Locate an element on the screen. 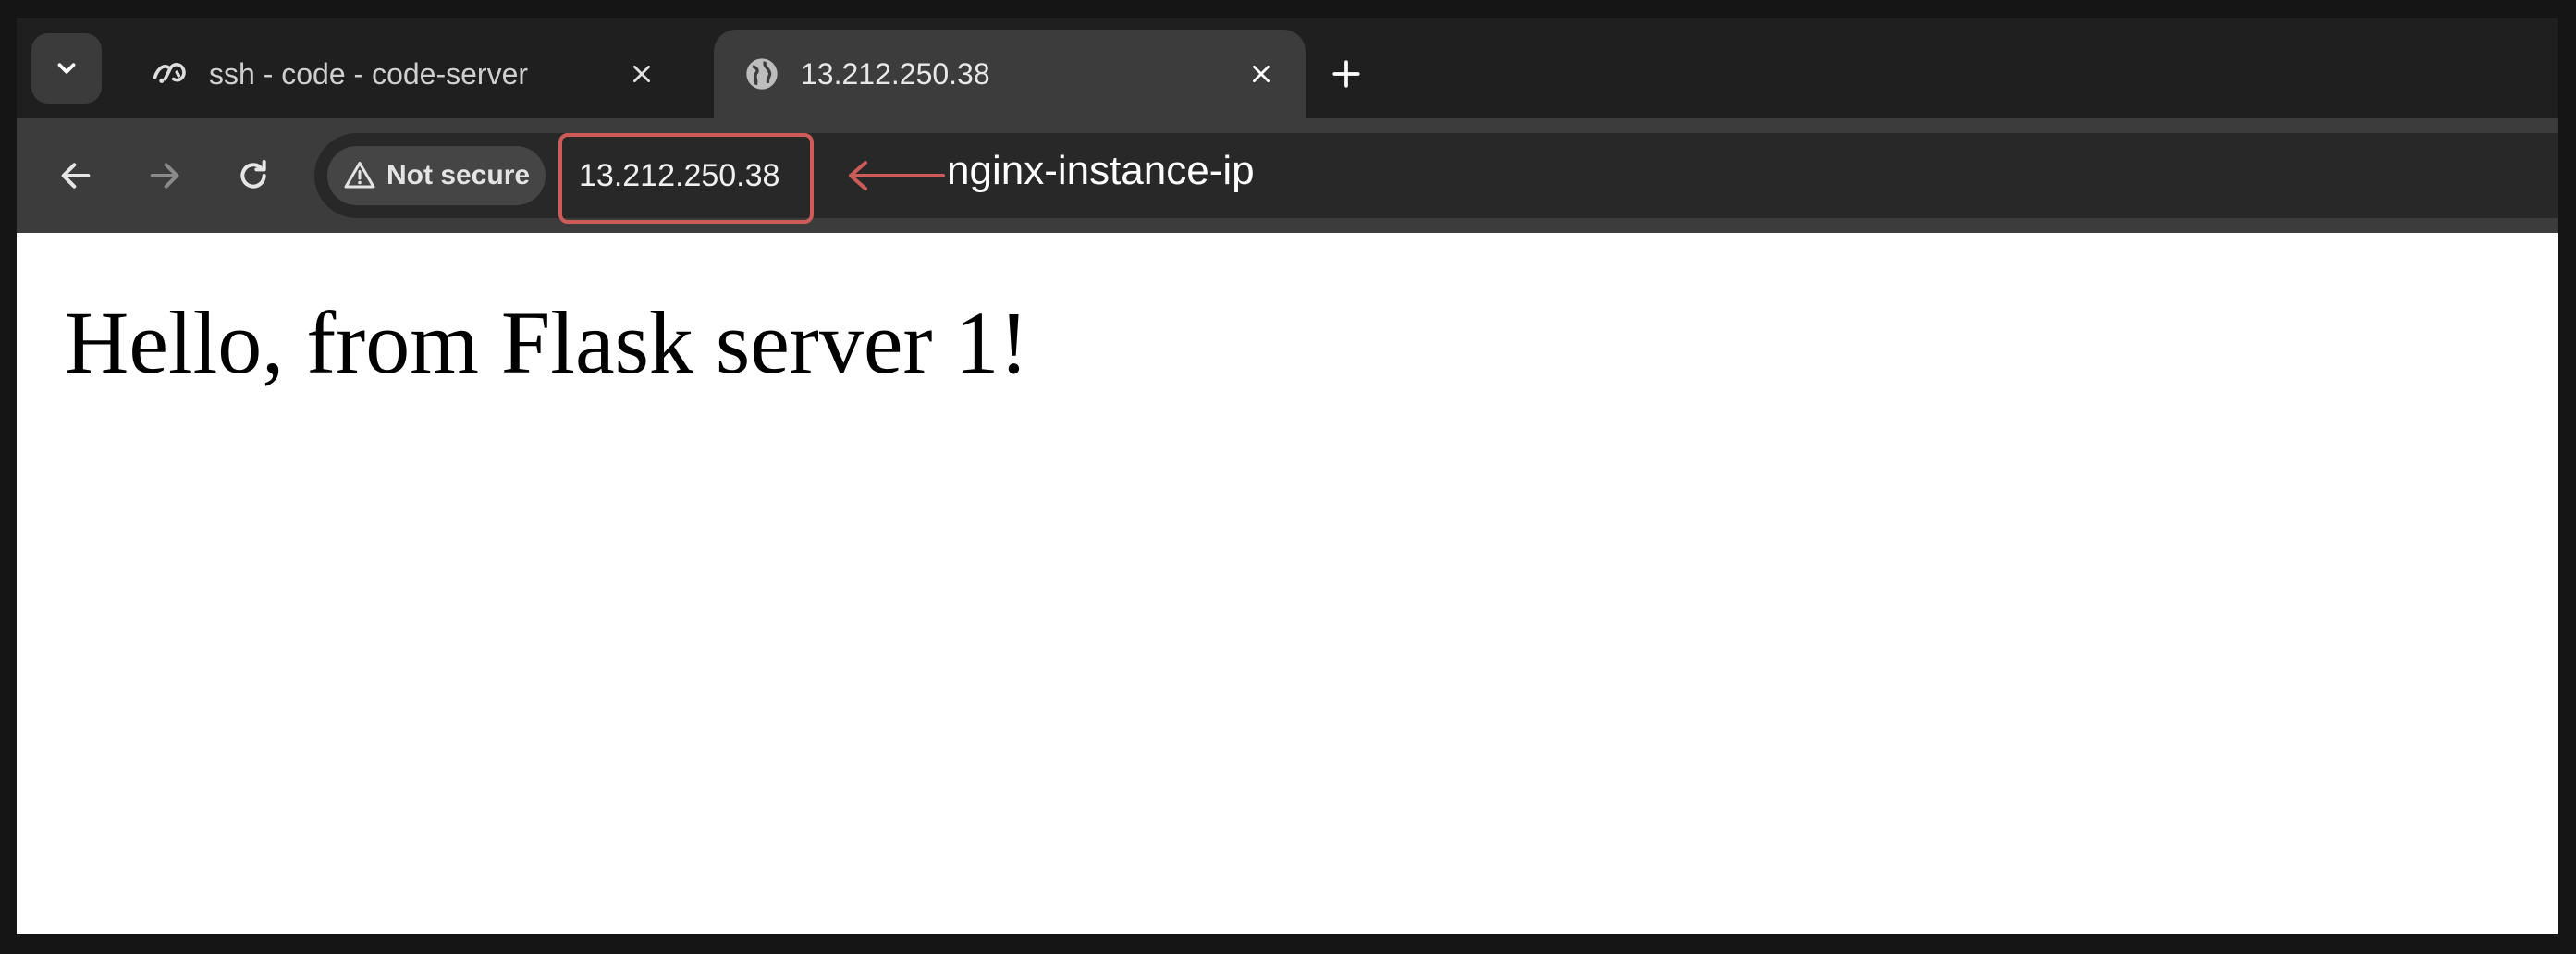  annotation-highlight-box is located at coordinates (686, 178).